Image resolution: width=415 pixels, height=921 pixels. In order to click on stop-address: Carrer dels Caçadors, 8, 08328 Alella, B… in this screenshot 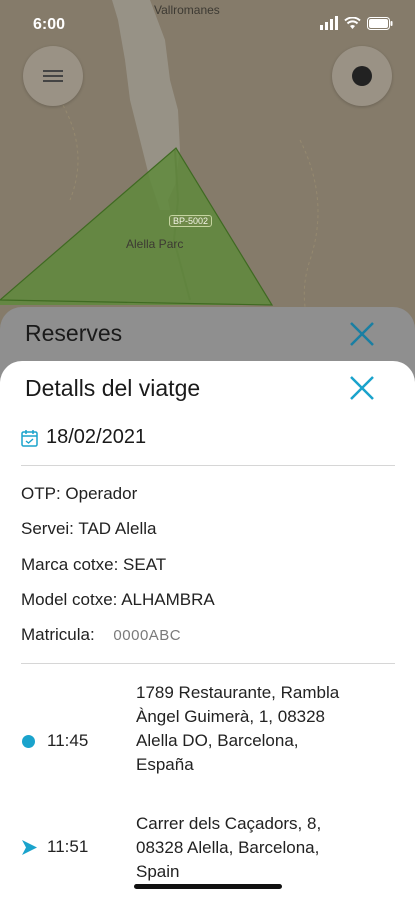, I will do `click(229, 847)`.